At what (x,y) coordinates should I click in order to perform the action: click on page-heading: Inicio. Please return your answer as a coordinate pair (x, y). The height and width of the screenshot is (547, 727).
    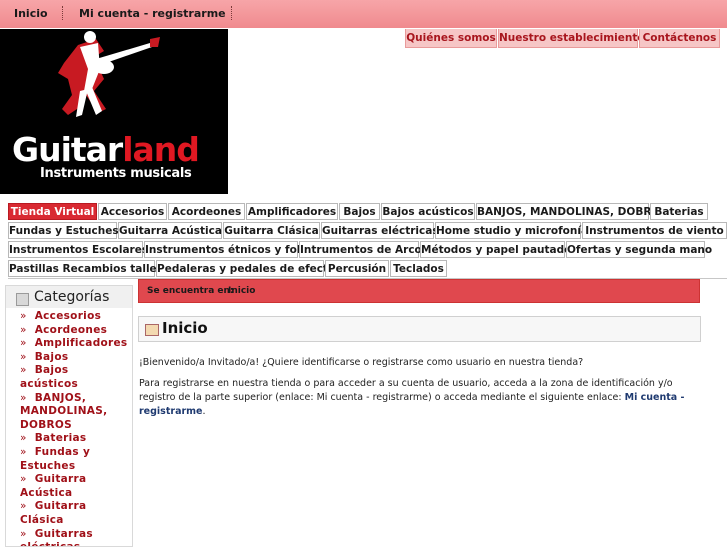
    Looking at the image, I should click on (419, 329).